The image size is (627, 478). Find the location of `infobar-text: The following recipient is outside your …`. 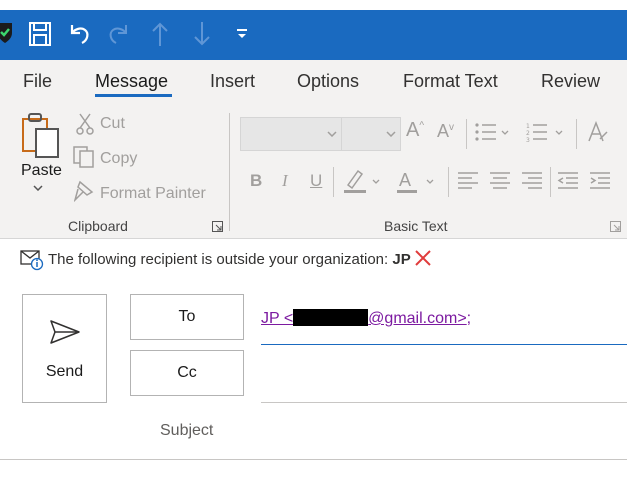

infobar-text: The following recipient is outside your … is located at coordinates (229, 259).